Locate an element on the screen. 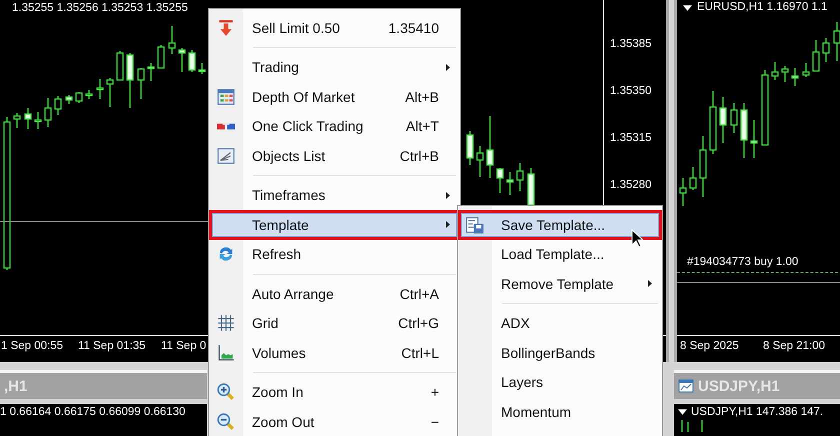 This screenshot has height=436, width=840. time-label: 11 Sep 01:35 is located at coordinates (112, 346).